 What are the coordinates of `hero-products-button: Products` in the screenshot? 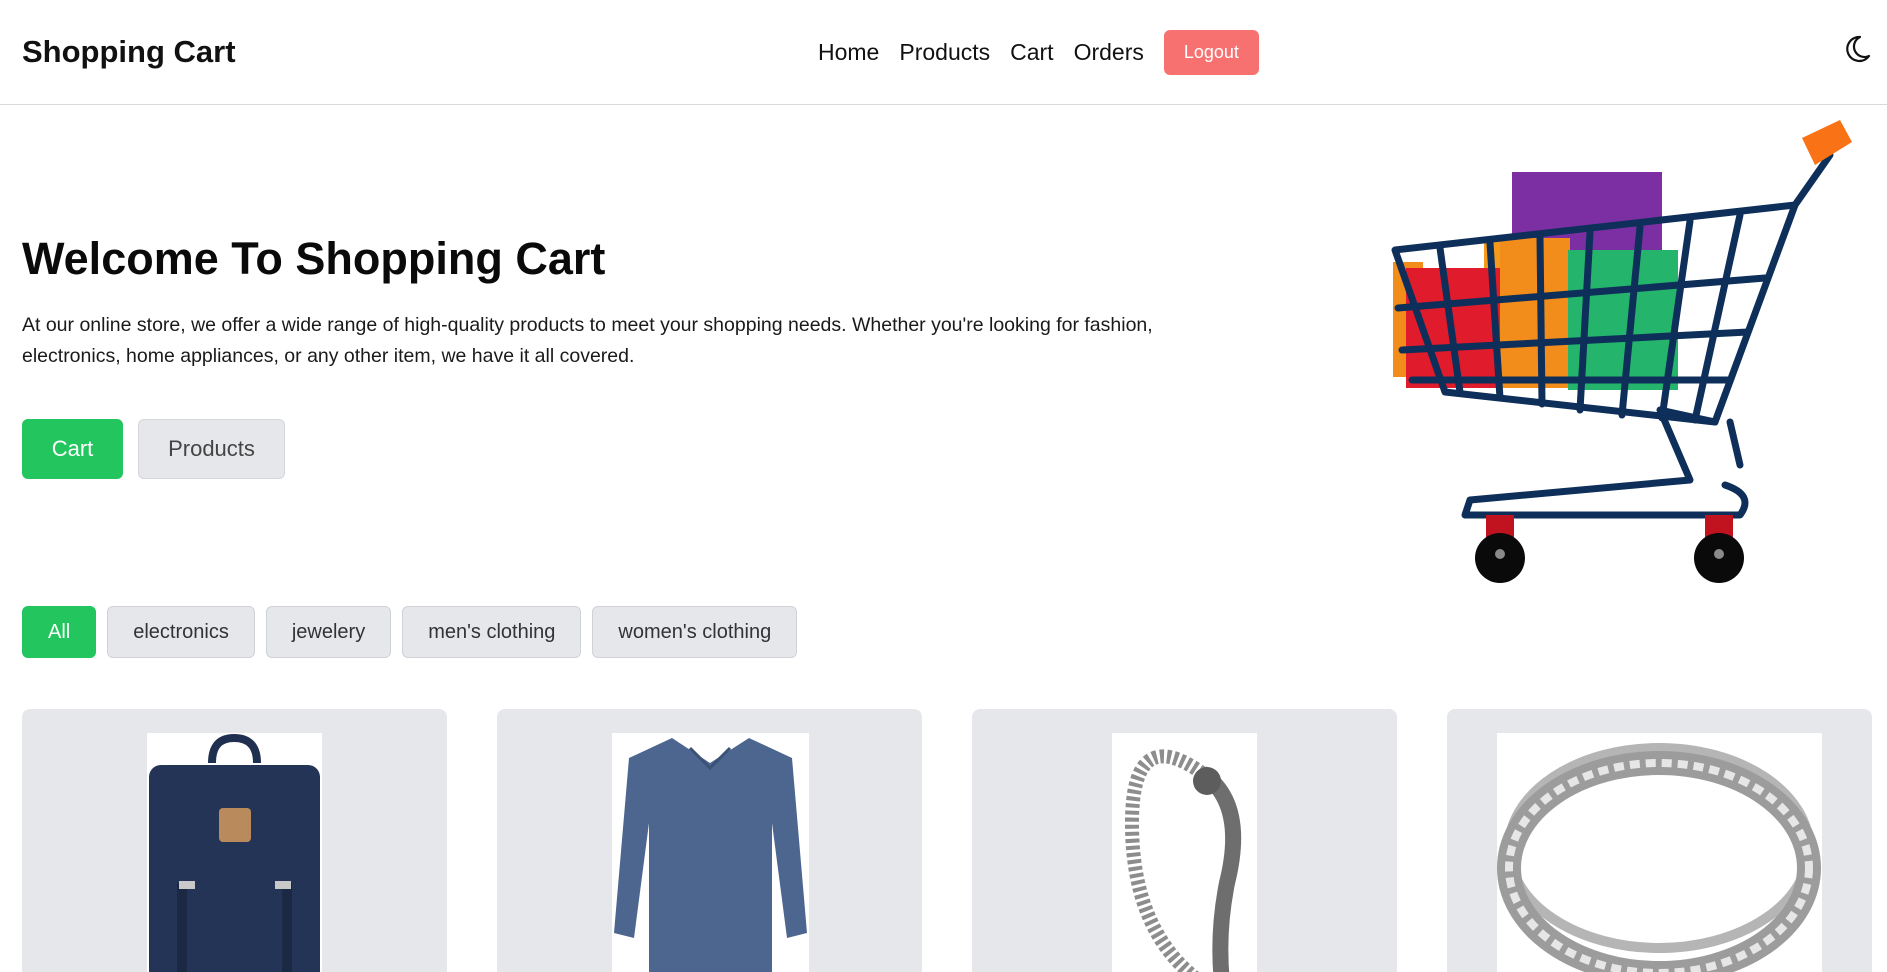 It's located at (211, 449).